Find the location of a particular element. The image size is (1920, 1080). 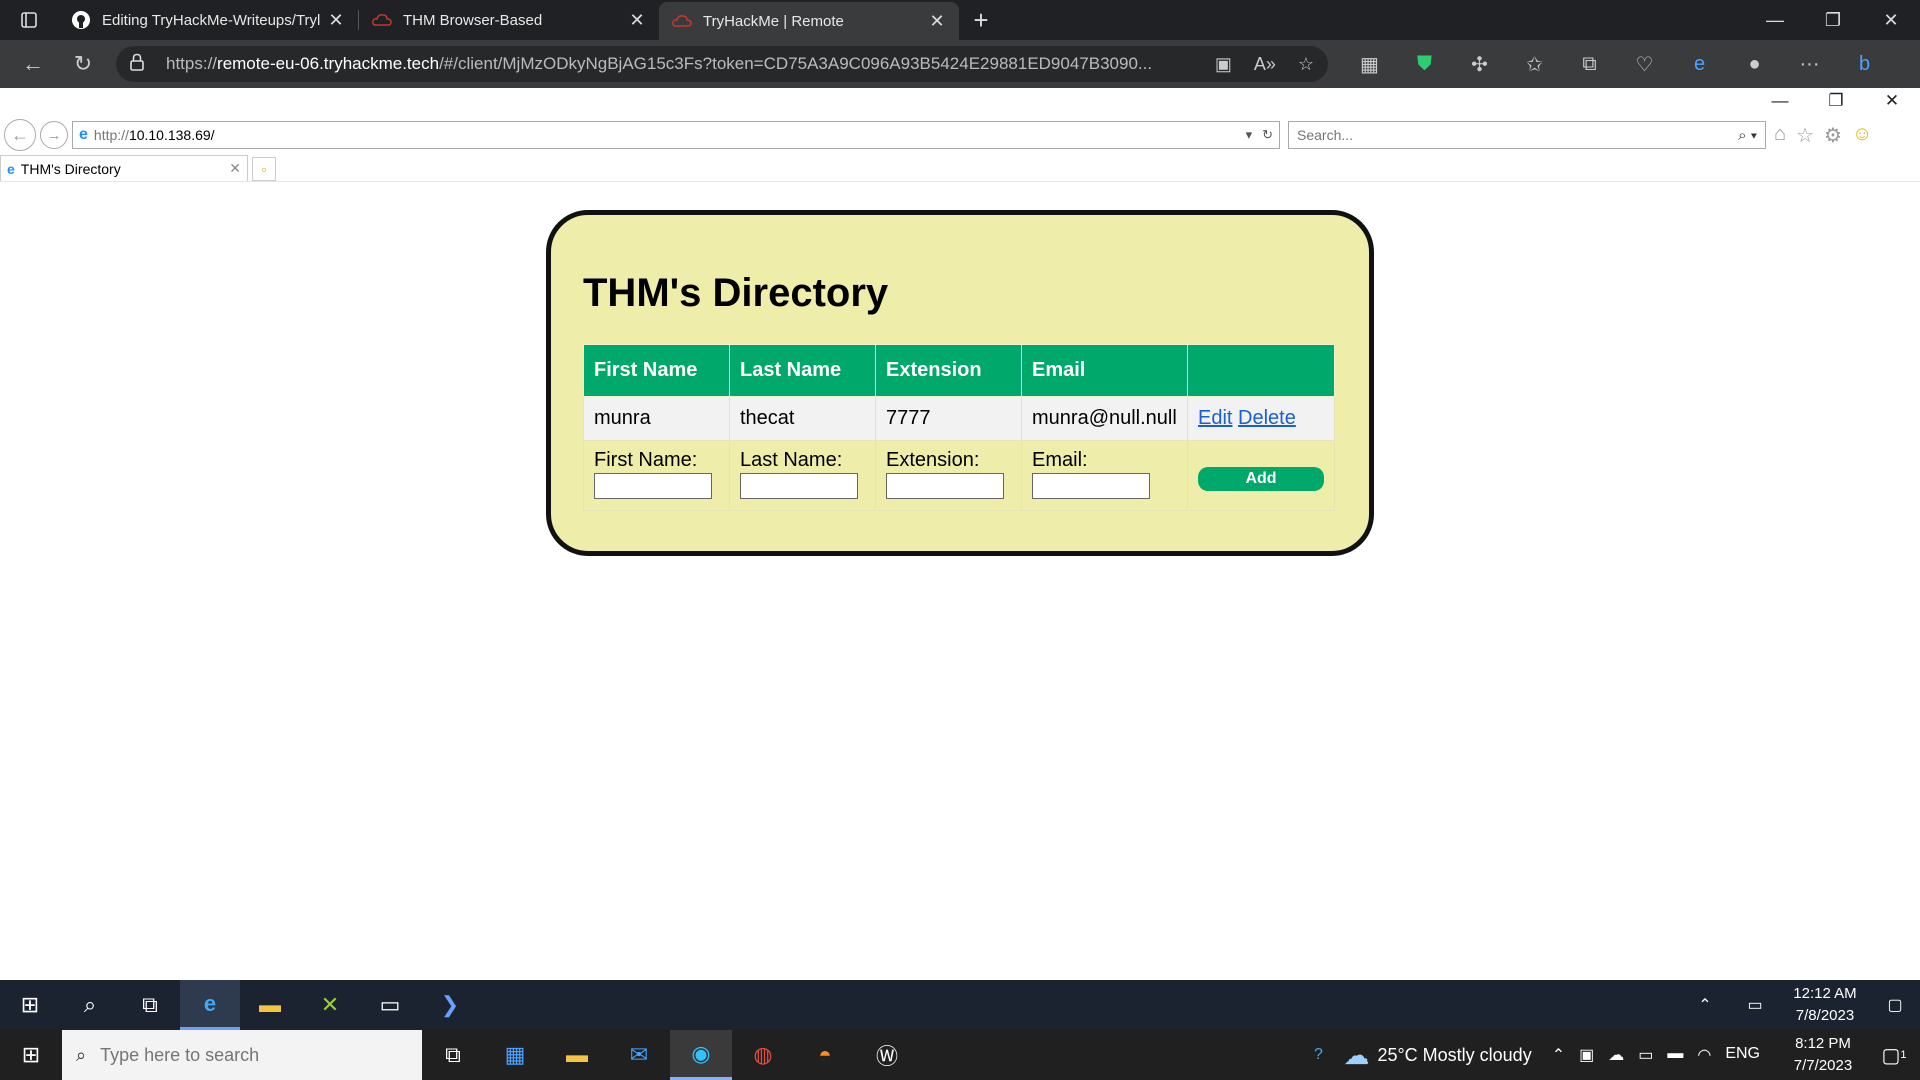

address-bar-actions: ▣ A» ☆ is located at coordinates (1264, 64).